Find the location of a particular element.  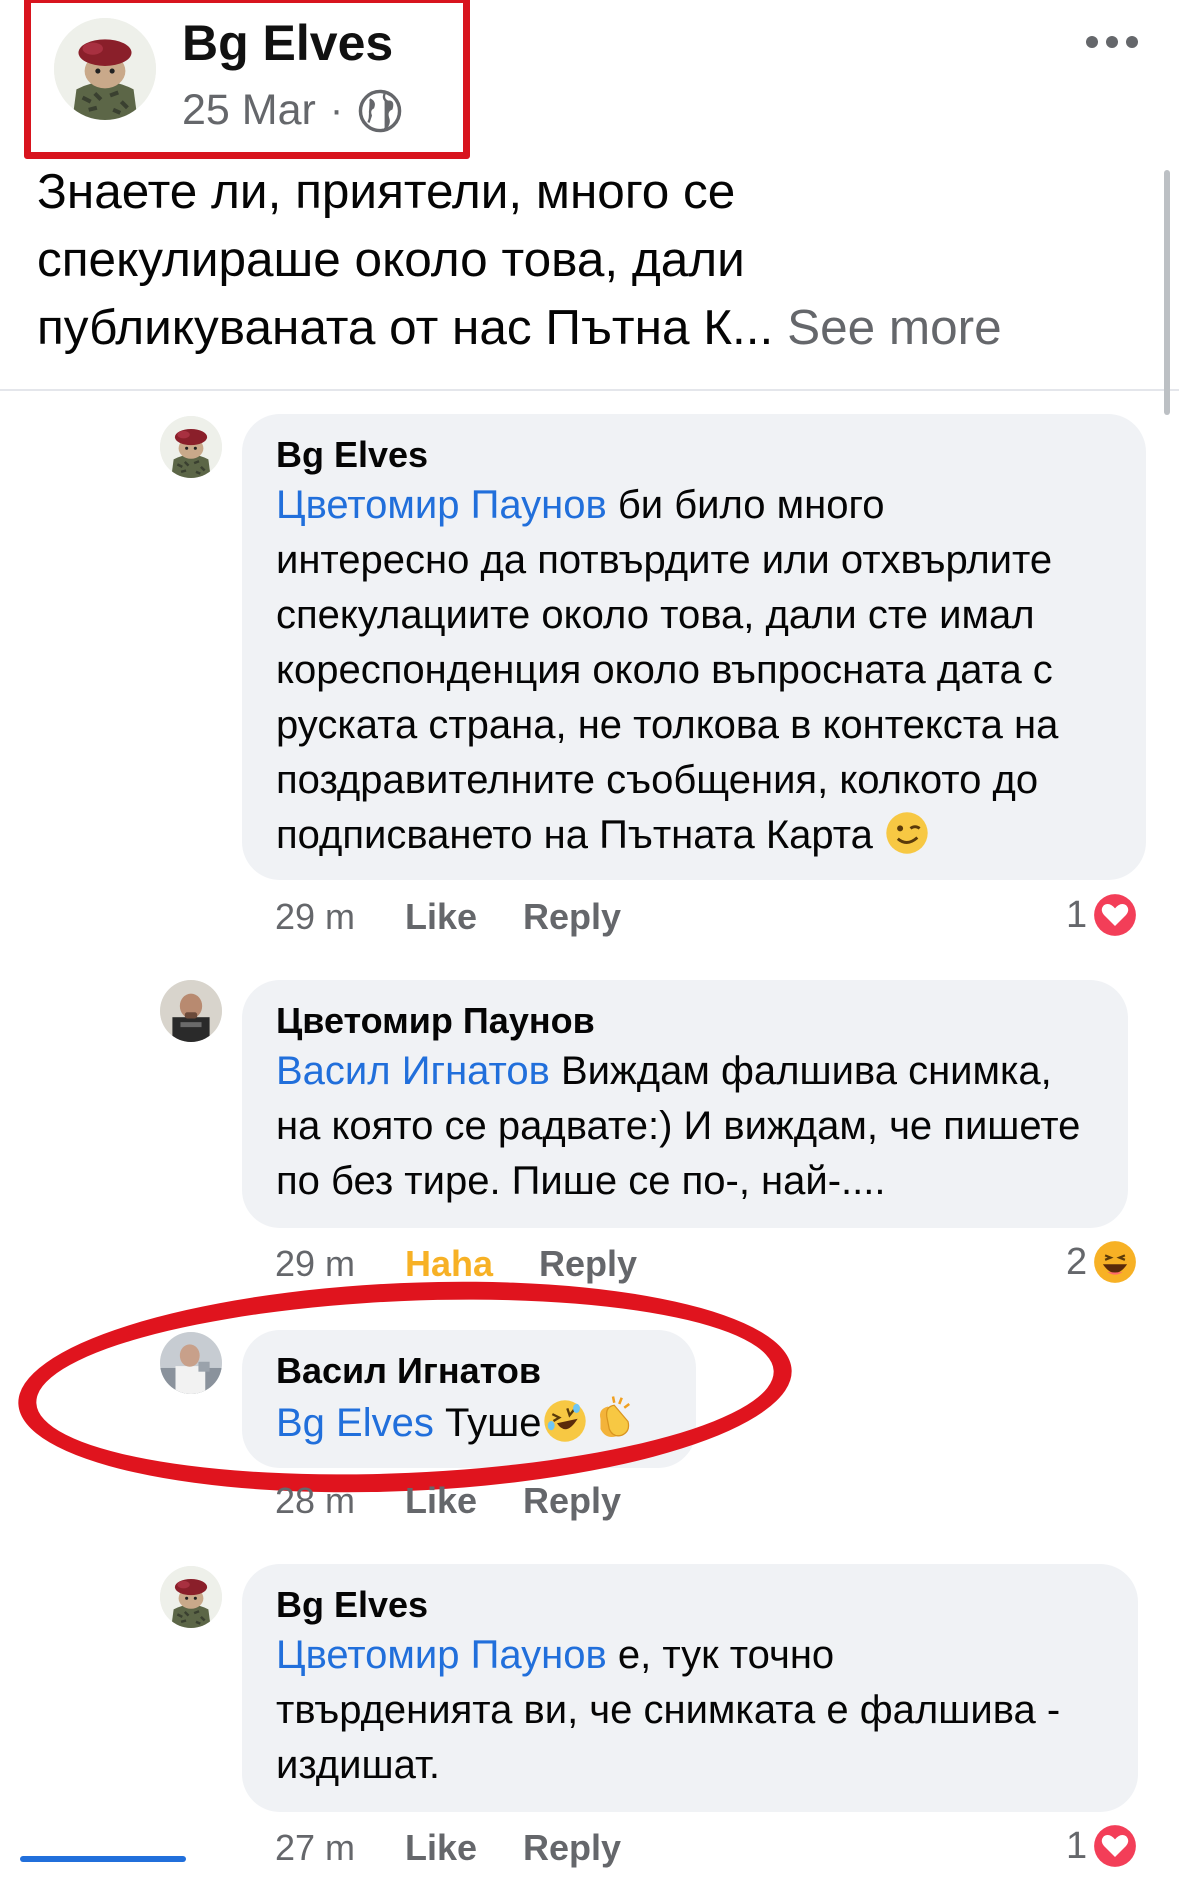

comment-actions: 29 m Haha Reply is located at coordinates (456, 1264).